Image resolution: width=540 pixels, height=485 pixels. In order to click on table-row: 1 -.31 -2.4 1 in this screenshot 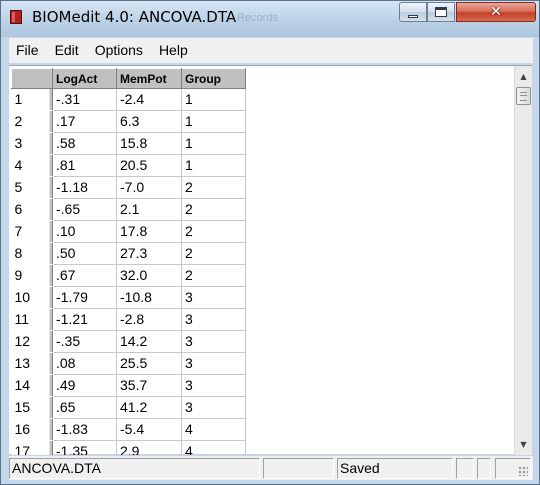, I will do `click(128, 99)`.